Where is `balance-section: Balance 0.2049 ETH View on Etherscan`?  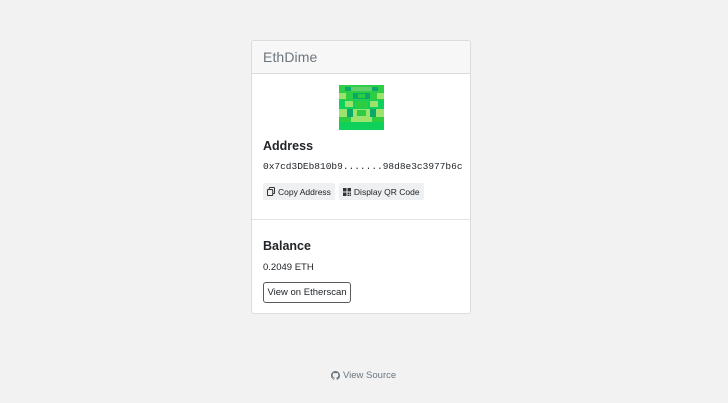 balance-section: Balance 0.2049 ETH View on Etherscan is located at coordinates (361, 266).